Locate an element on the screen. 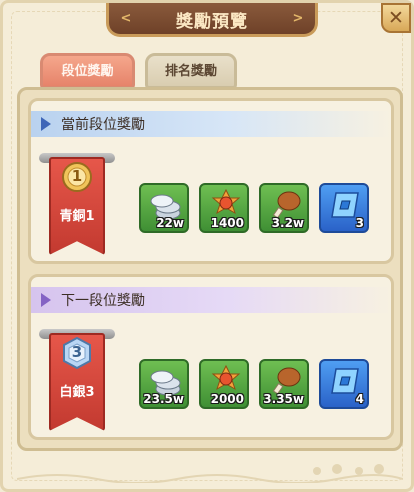 Image resolution: width=414 pixels, height=492 pixels. reward-quantity: 2000 is located at coordinates (227, 399).